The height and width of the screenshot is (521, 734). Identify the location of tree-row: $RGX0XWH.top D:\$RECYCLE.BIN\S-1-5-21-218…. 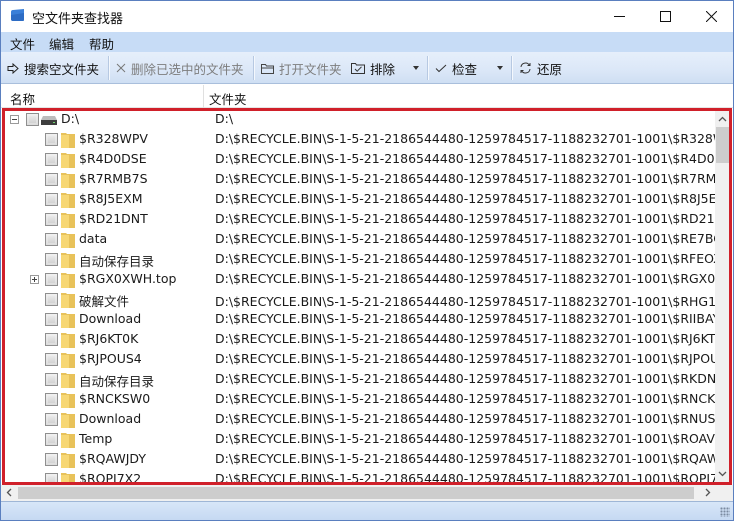
(358, 279).